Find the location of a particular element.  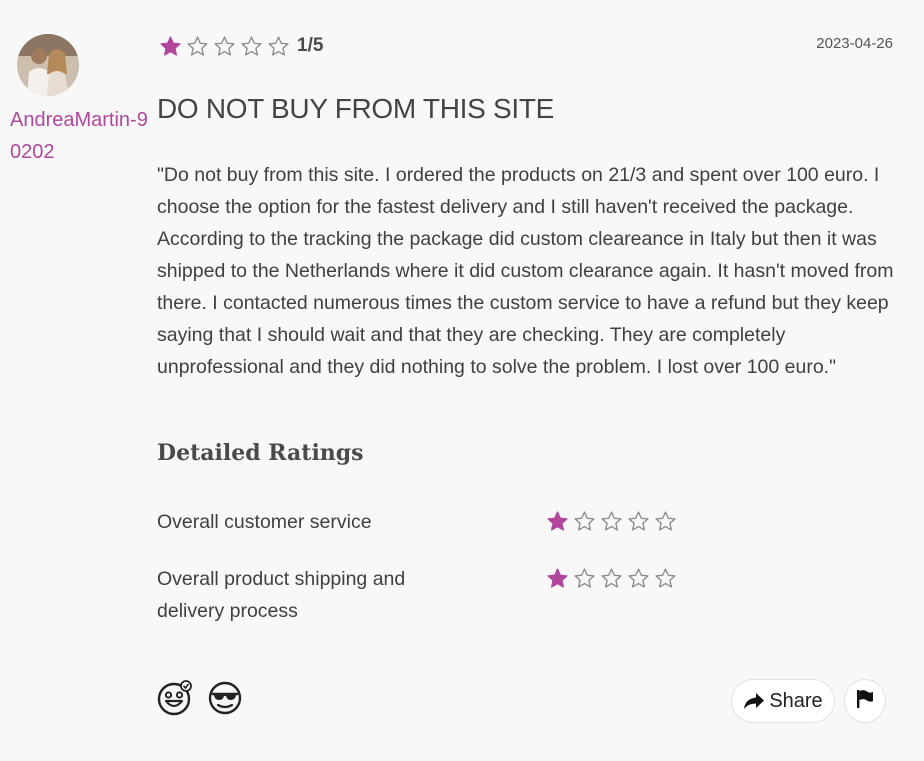

reviewer-avatar is located at coordinates (48, 65).